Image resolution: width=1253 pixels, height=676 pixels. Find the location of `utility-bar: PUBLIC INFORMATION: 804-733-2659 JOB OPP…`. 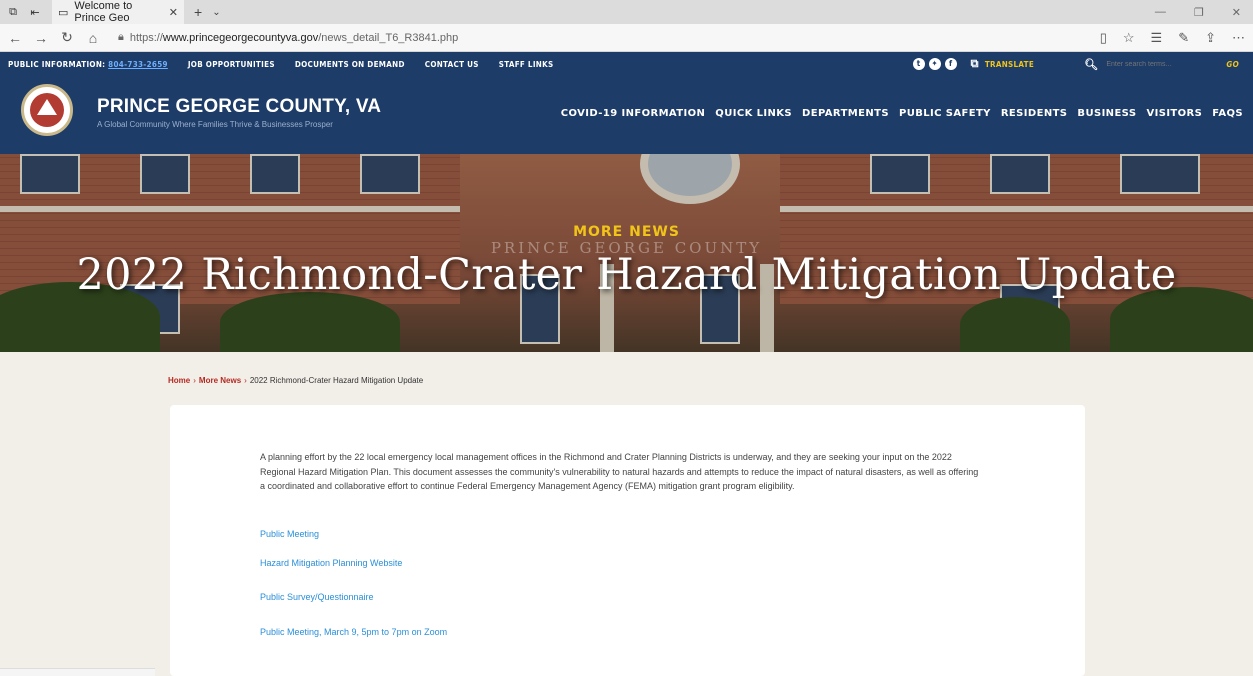

utility-bar: PUBLIC INFORMATION: 804-733-2659 JOB OPP… is located at coordinates (626, 64).